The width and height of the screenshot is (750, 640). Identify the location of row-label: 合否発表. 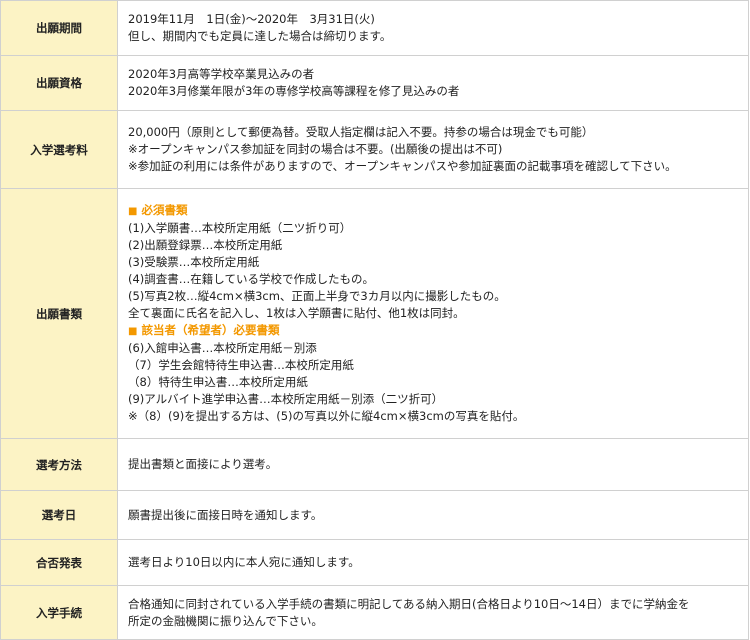
(59, 562).